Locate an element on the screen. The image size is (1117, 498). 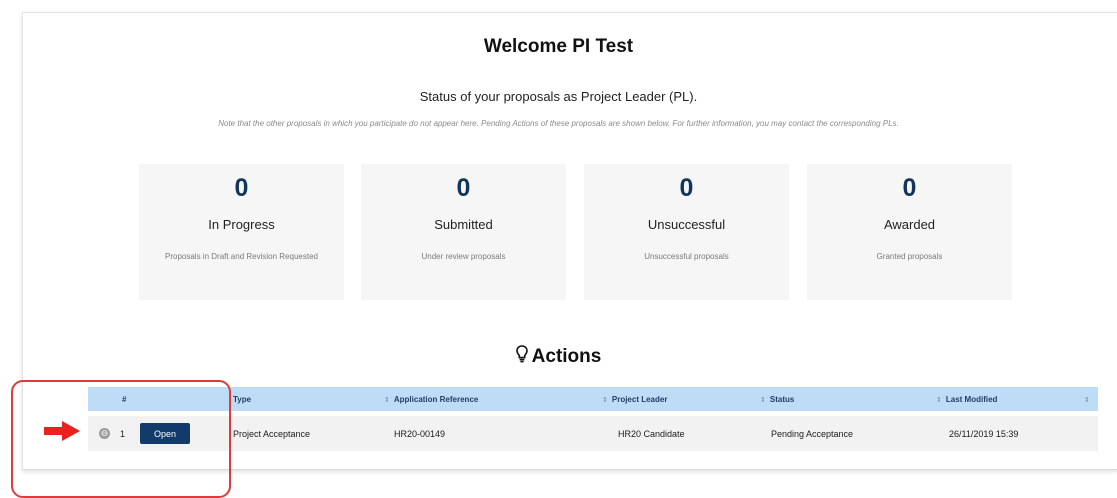
column-header-type: Type is located at coordinates (242, 399).